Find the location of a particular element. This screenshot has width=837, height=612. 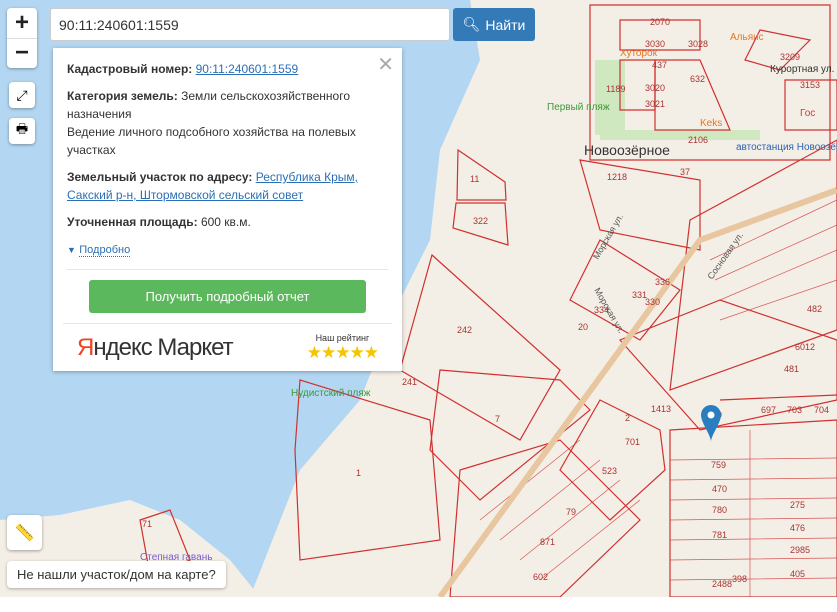

search-button: 🔍︎ Найти is located at coordinates (494, 24).